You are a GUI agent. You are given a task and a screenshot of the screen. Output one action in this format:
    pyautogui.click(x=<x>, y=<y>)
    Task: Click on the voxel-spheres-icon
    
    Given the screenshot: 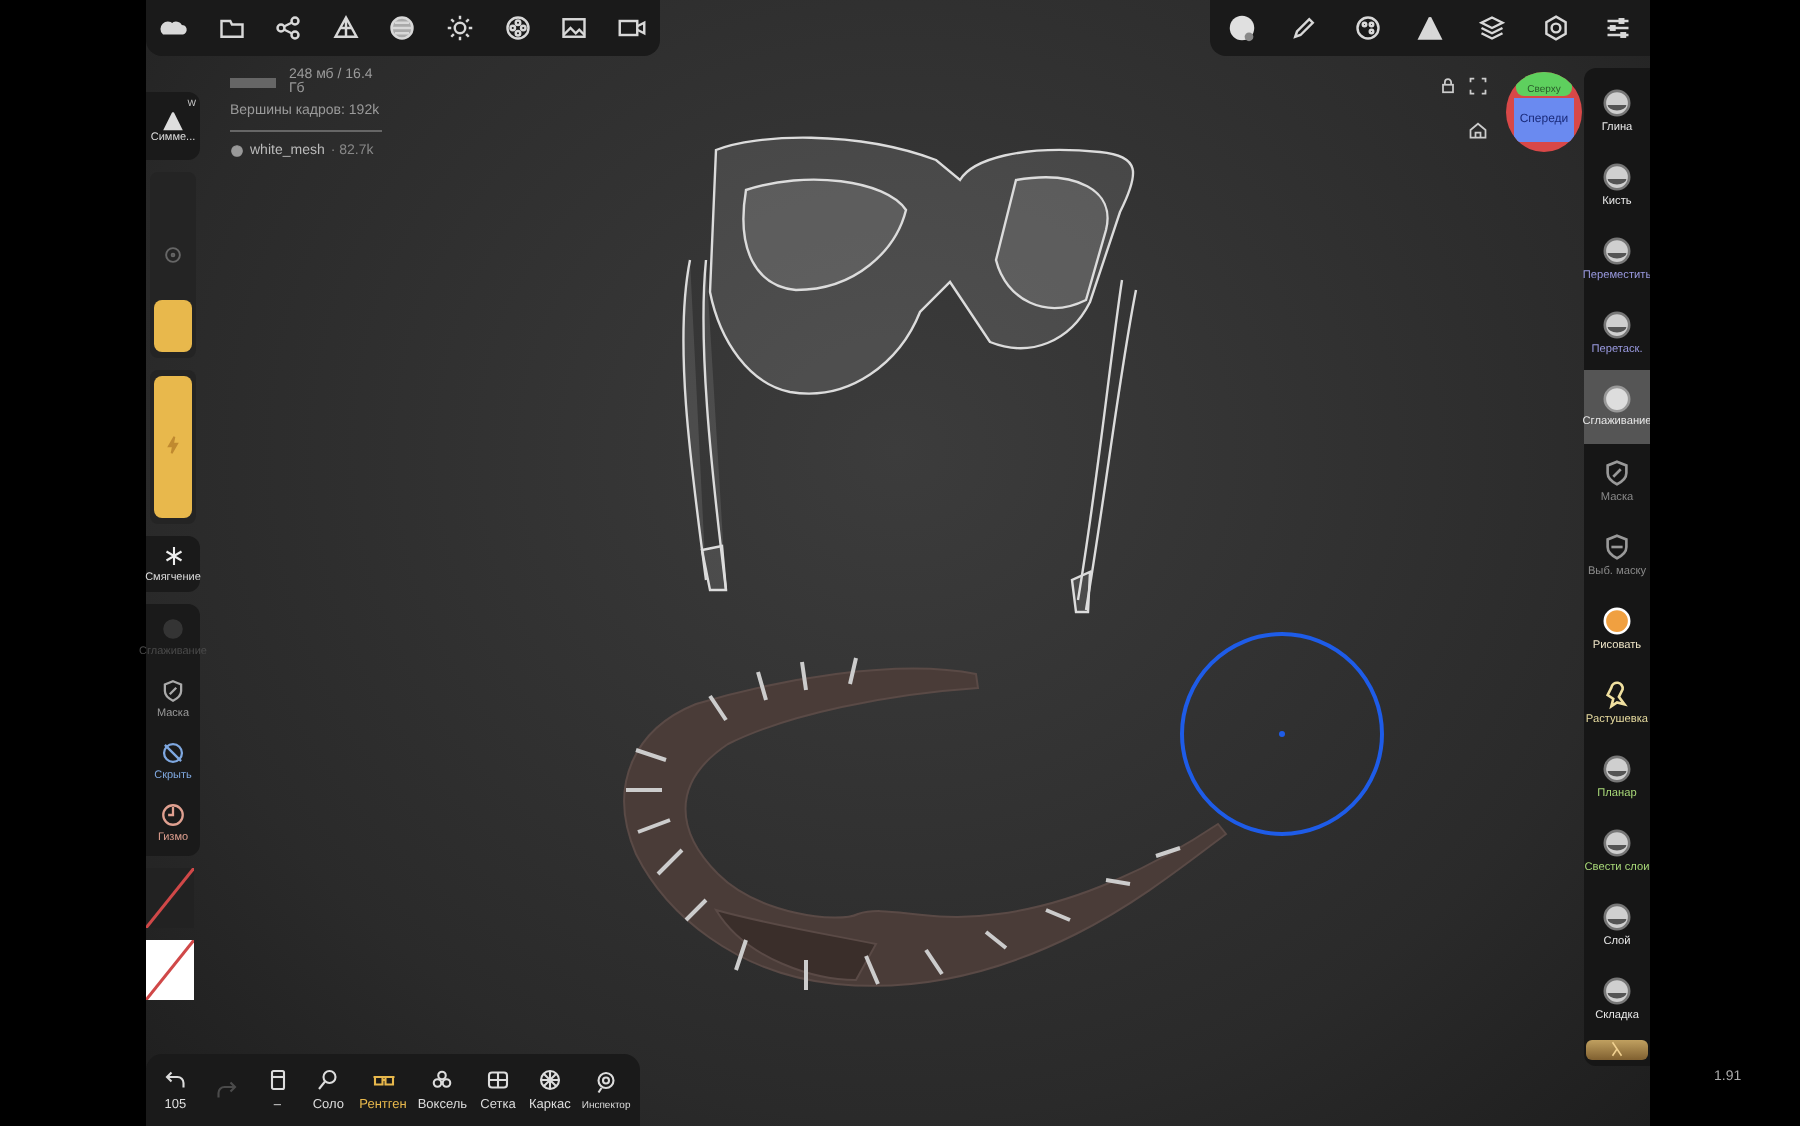 What is the action you would take?
    pyautogui.click(x=442, y=1080)
    